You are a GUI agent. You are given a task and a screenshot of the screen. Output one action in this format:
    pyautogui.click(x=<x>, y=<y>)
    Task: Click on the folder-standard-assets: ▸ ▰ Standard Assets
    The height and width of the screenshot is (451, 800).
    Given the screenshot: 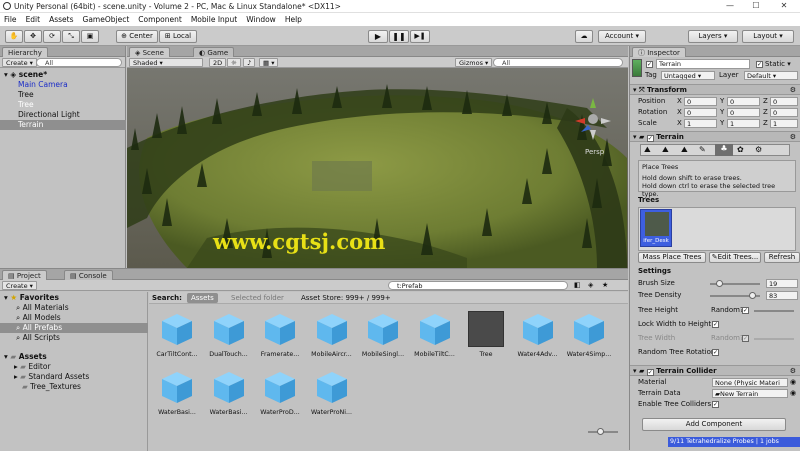 What is the action you would take?
    pyautogui.click(x=51, y=377)
    